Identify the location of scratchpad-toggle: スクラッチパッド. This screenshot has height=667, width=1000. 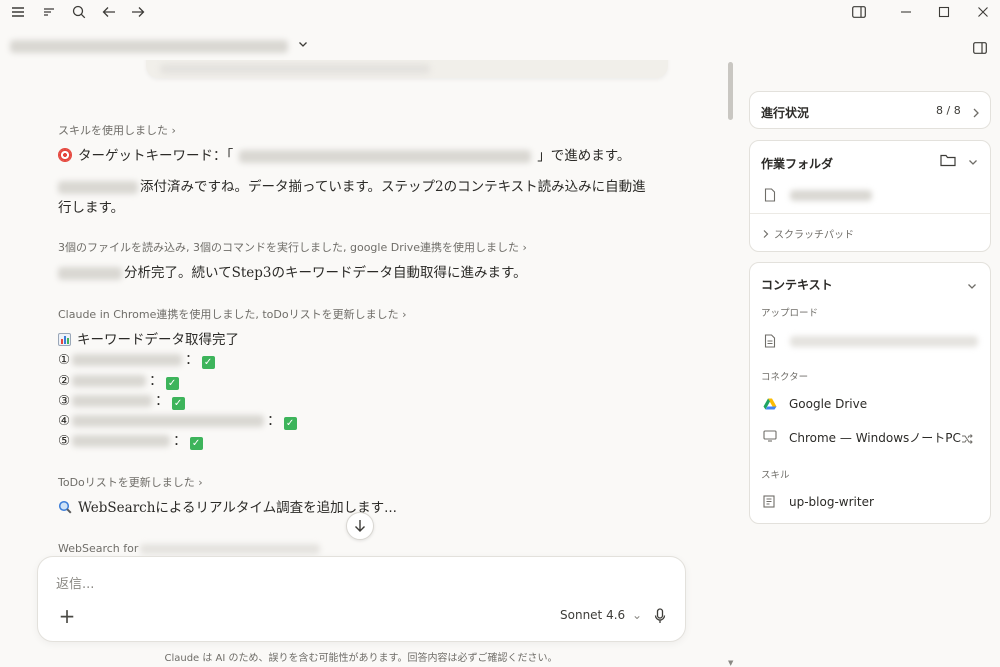
(808, 233).